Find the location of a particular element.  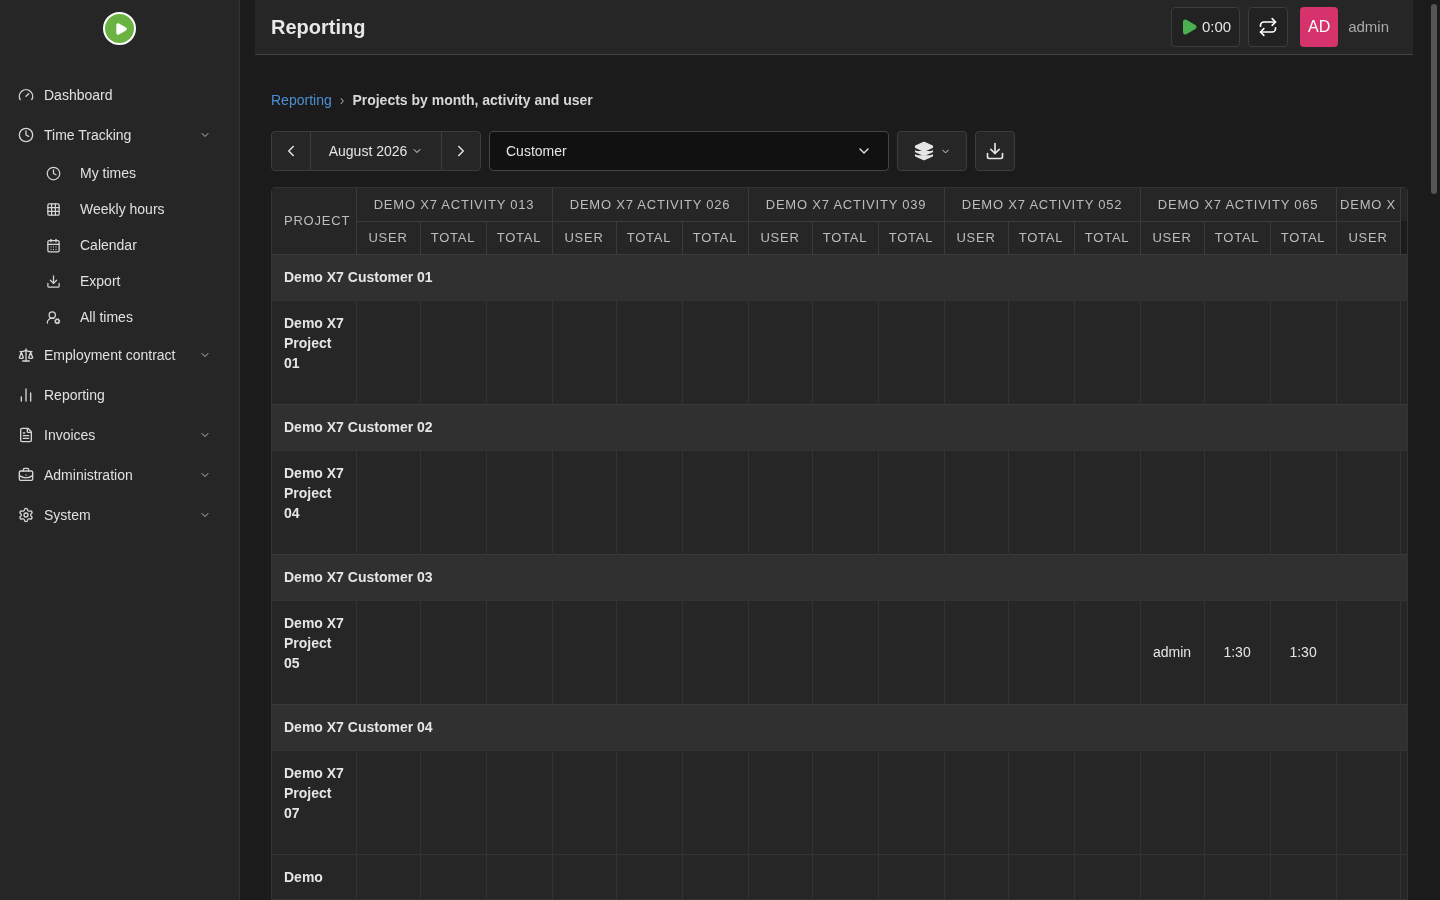

settings-icon is located at coordinates (26, 515).